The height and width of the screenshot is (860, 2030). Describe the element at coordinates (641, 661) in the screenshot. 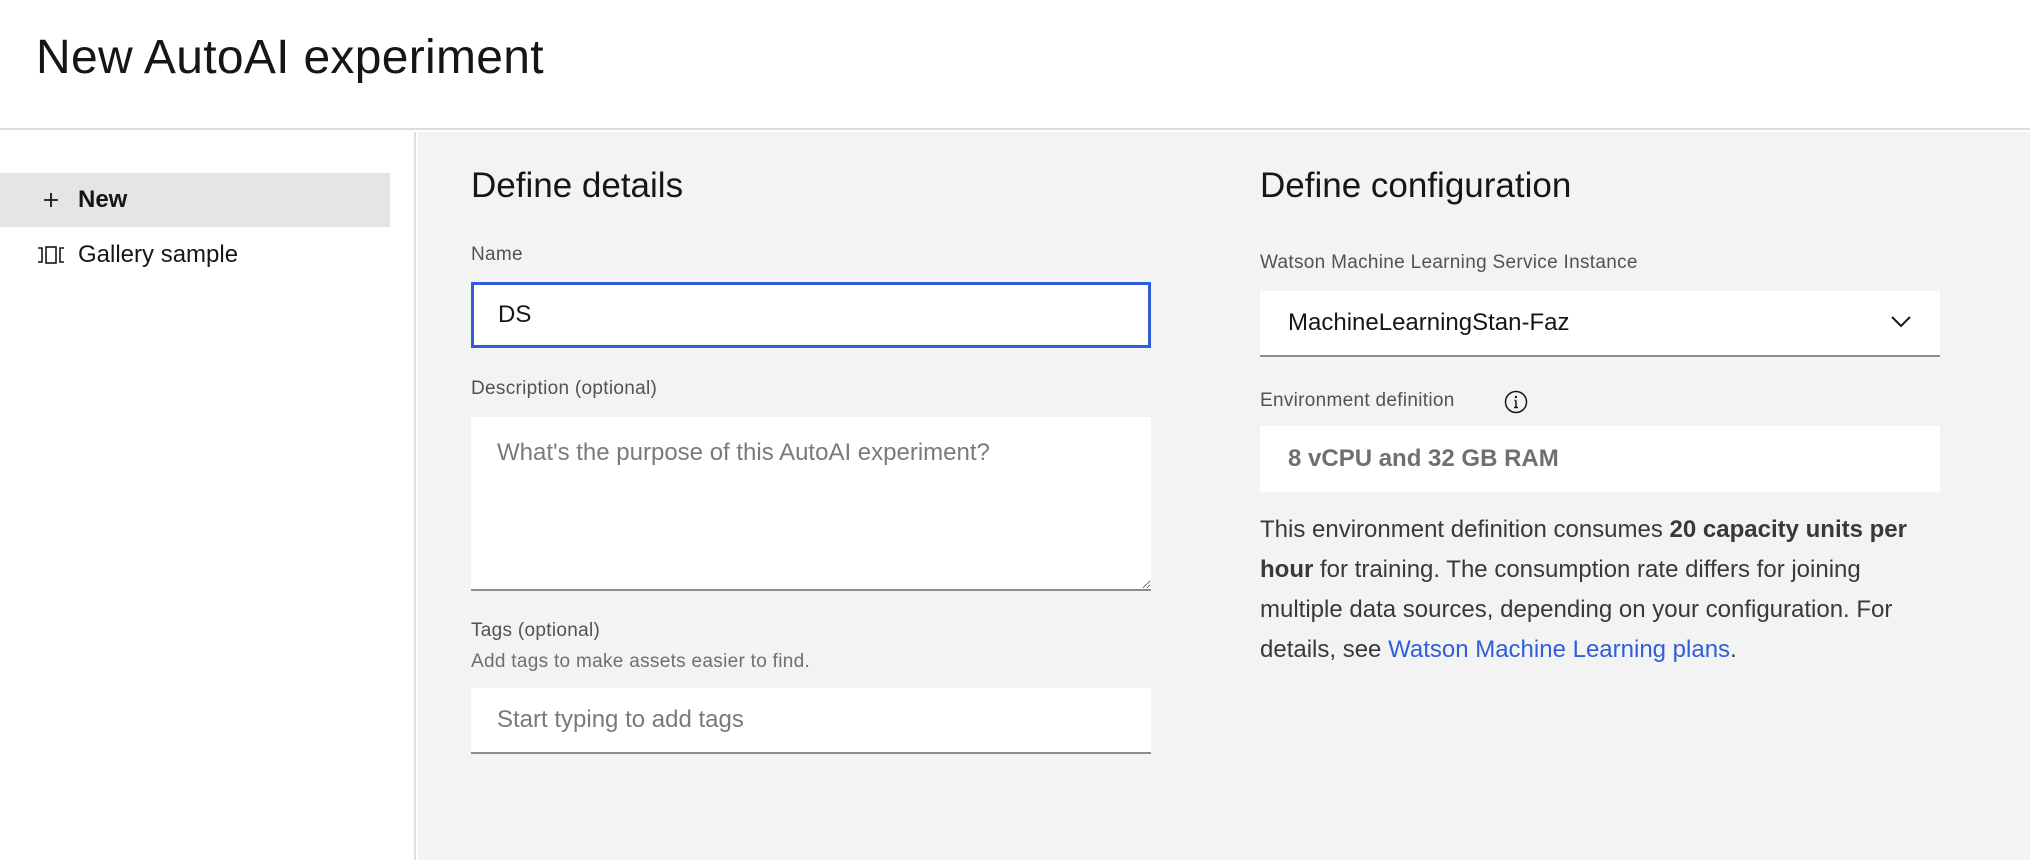

I see `tags-helper-text: Add tags to make assets easier to find.` at that location.